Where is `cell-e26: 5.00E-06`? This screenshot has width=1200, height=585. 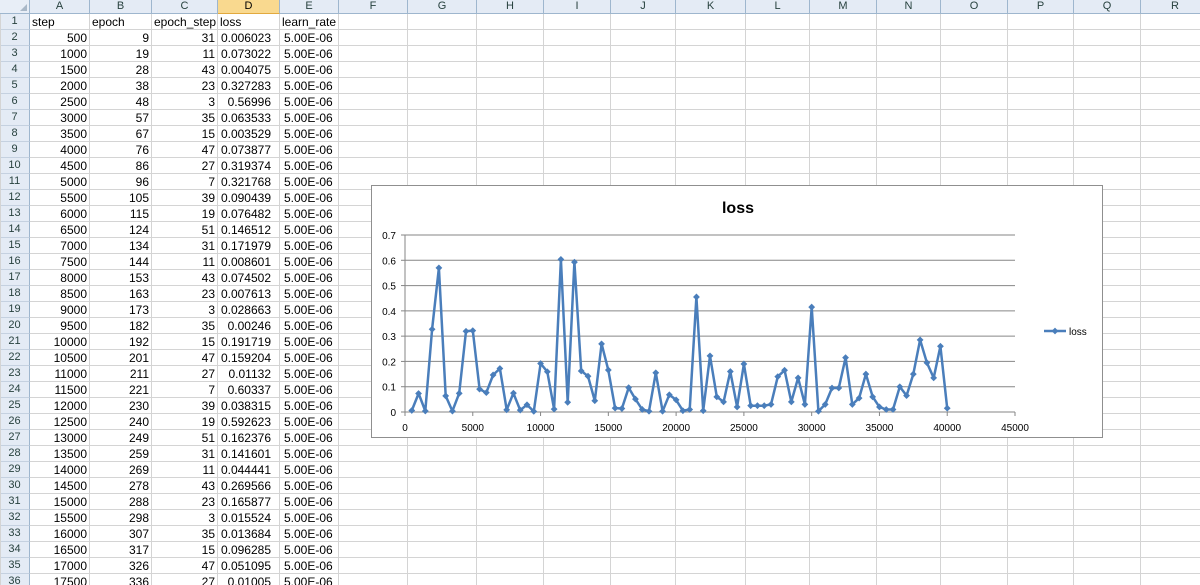
cell-e26: 5.00E-06 is located at coordinates (308, 422).